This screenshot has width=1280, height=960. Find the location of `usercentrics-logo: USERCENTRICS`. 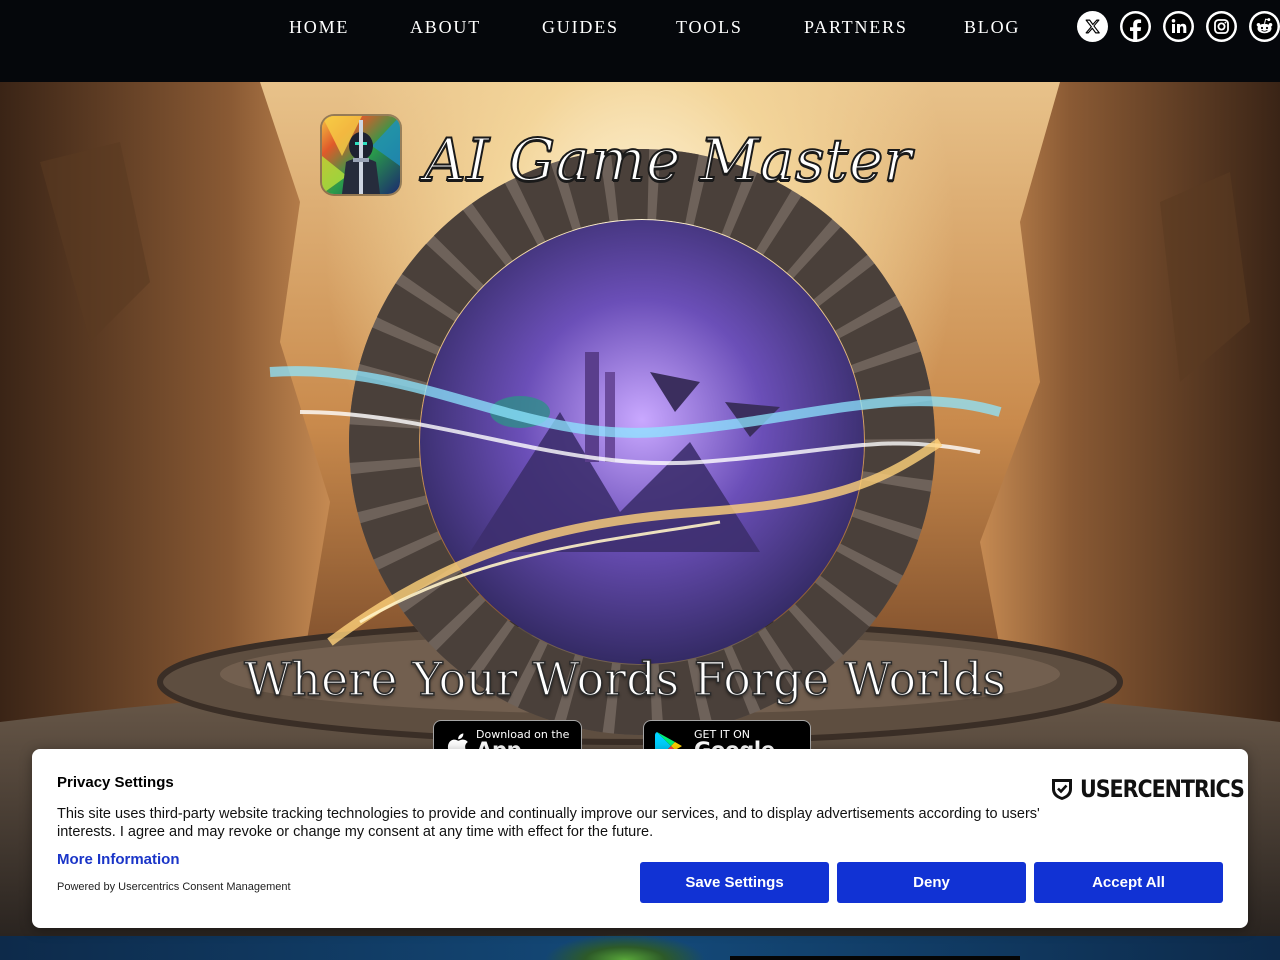

usercentrics-logo: USERCENTRICS is located at coordinates (1160, 789).